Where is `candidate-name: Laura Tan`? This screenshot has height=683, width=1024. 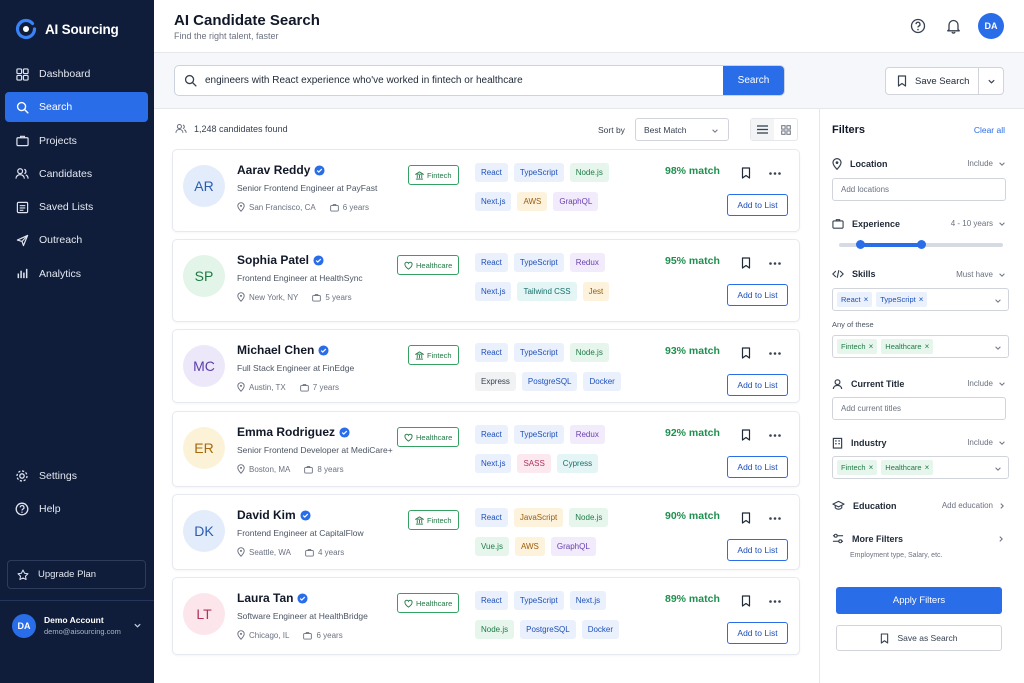
candidate-name: Laura Tan is located at coordinates (265, 598).